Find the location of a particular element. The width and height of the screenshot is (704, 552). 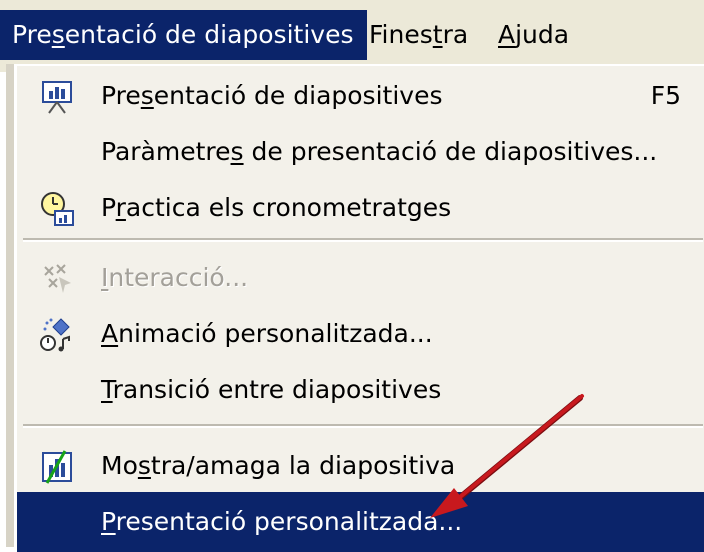

menu-ajuda: Ajuda is located at coordinates (533, 35).